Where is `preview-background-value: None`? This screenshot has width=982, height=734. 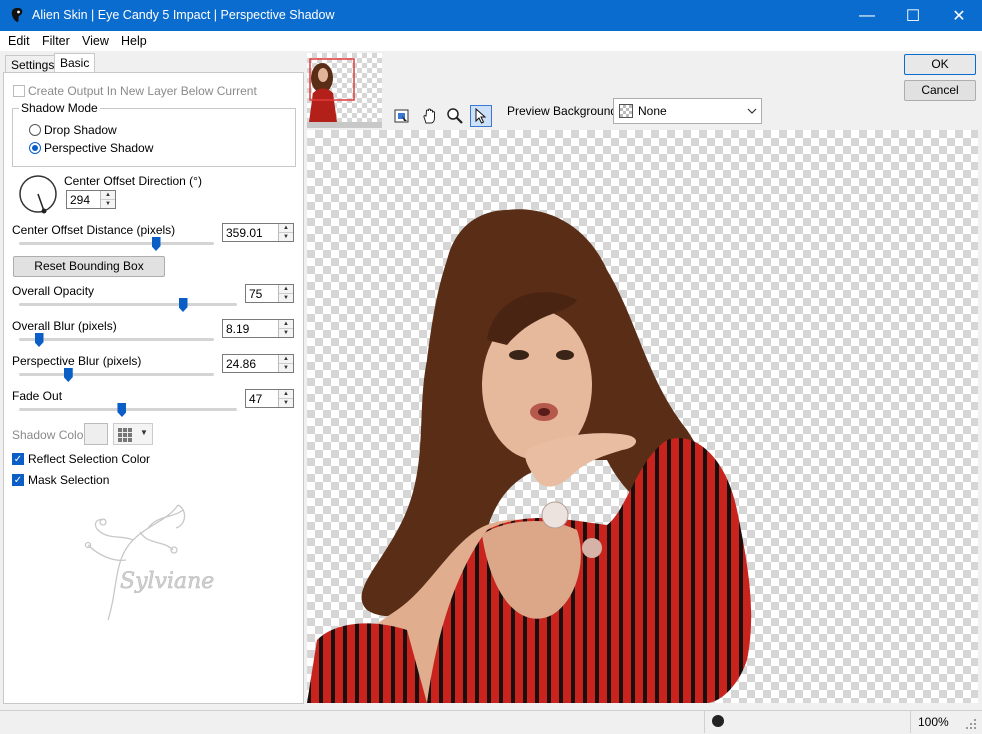 preview-background-value: None is located at coordinates (652, 111).